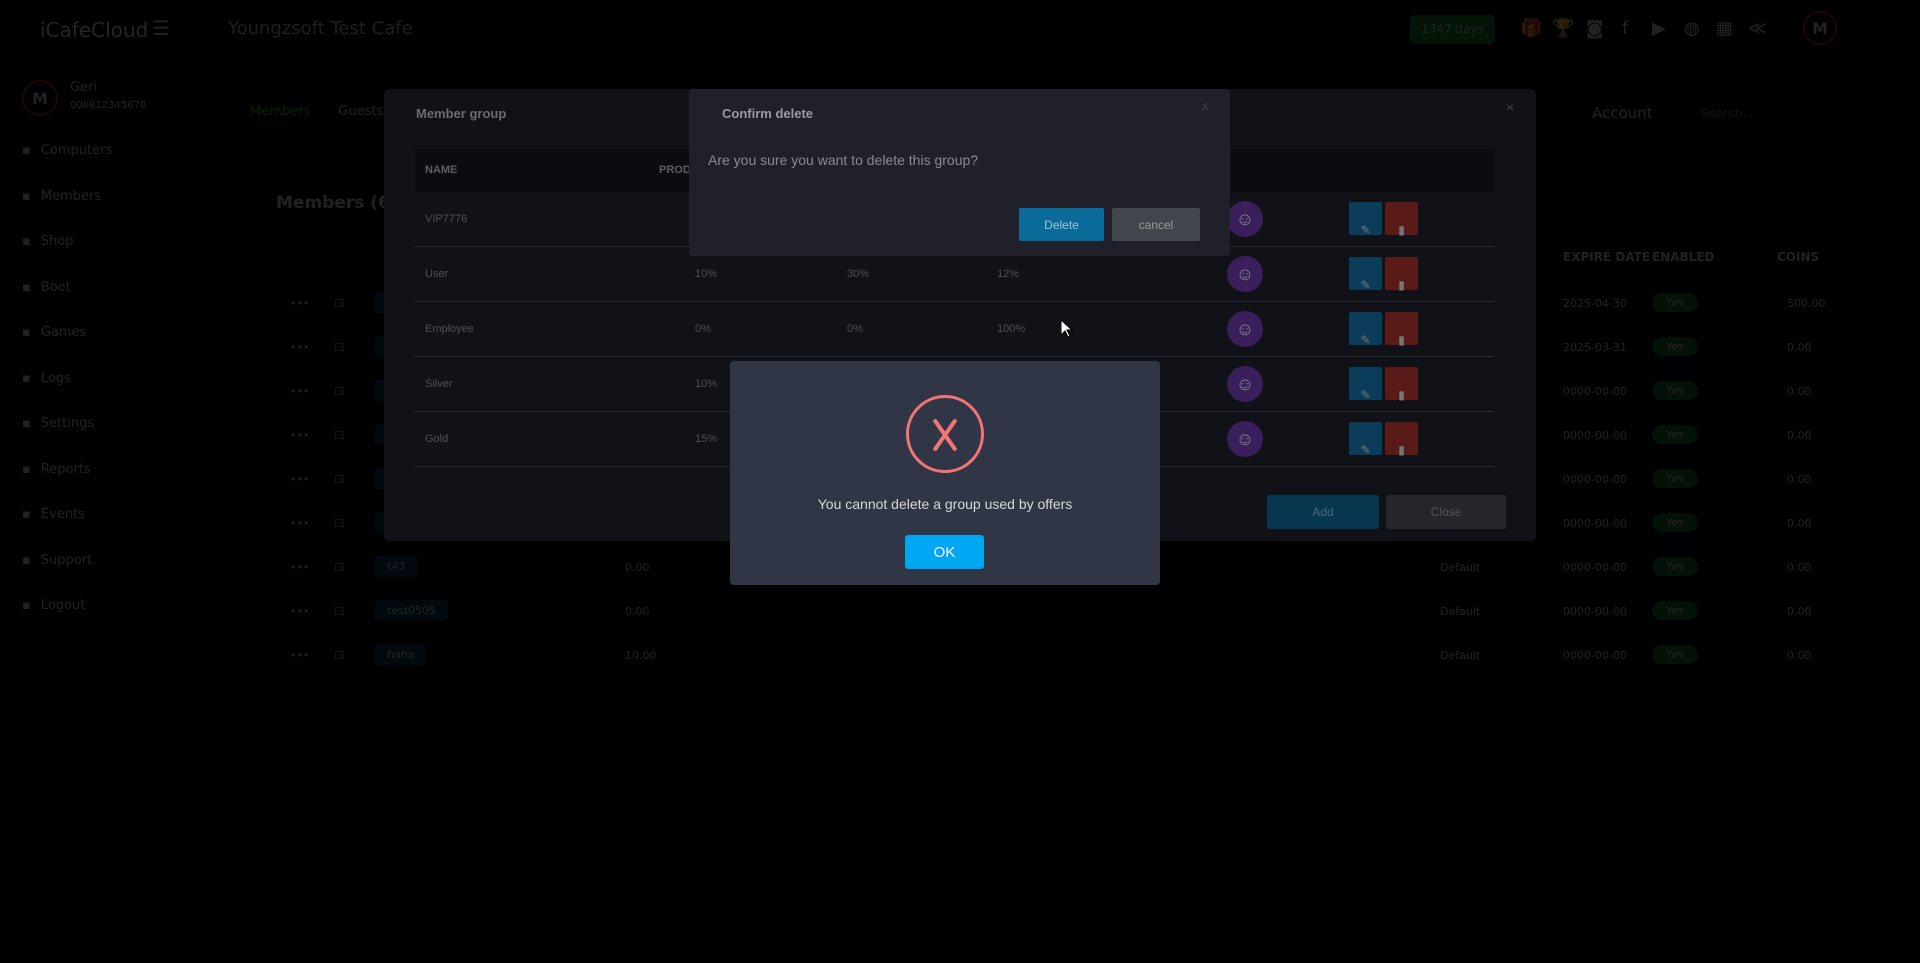  I want to click on group-name: User, so click(437, 274).